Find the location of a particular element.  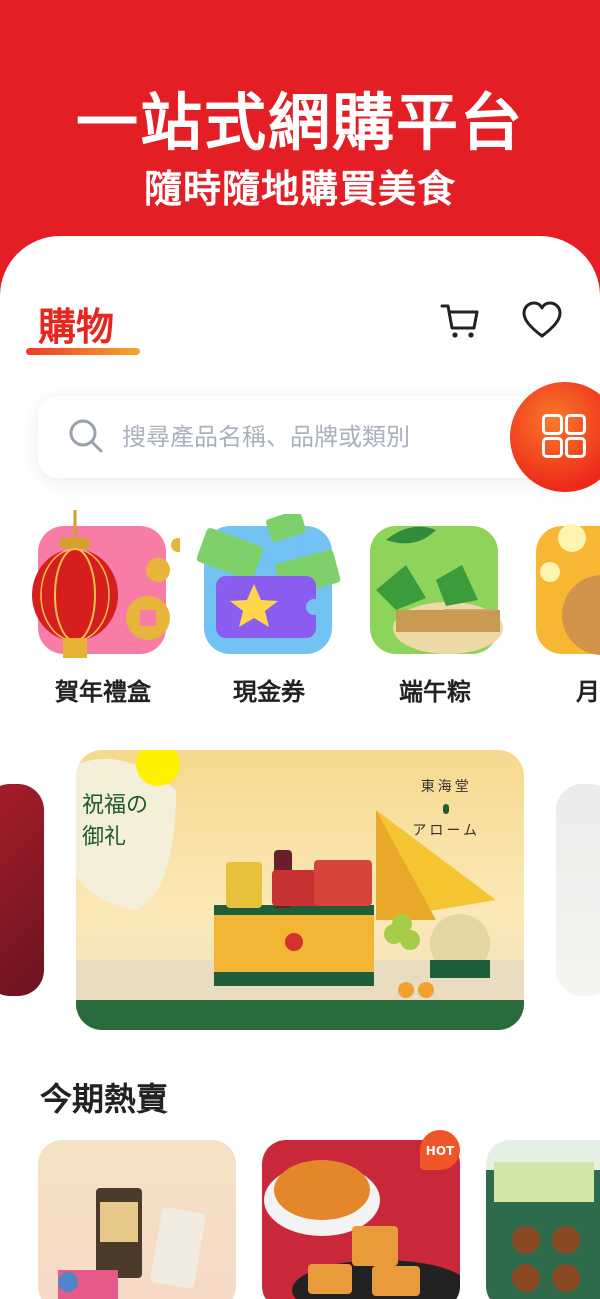

banner-next-slide is located at coordinates (578, 890).